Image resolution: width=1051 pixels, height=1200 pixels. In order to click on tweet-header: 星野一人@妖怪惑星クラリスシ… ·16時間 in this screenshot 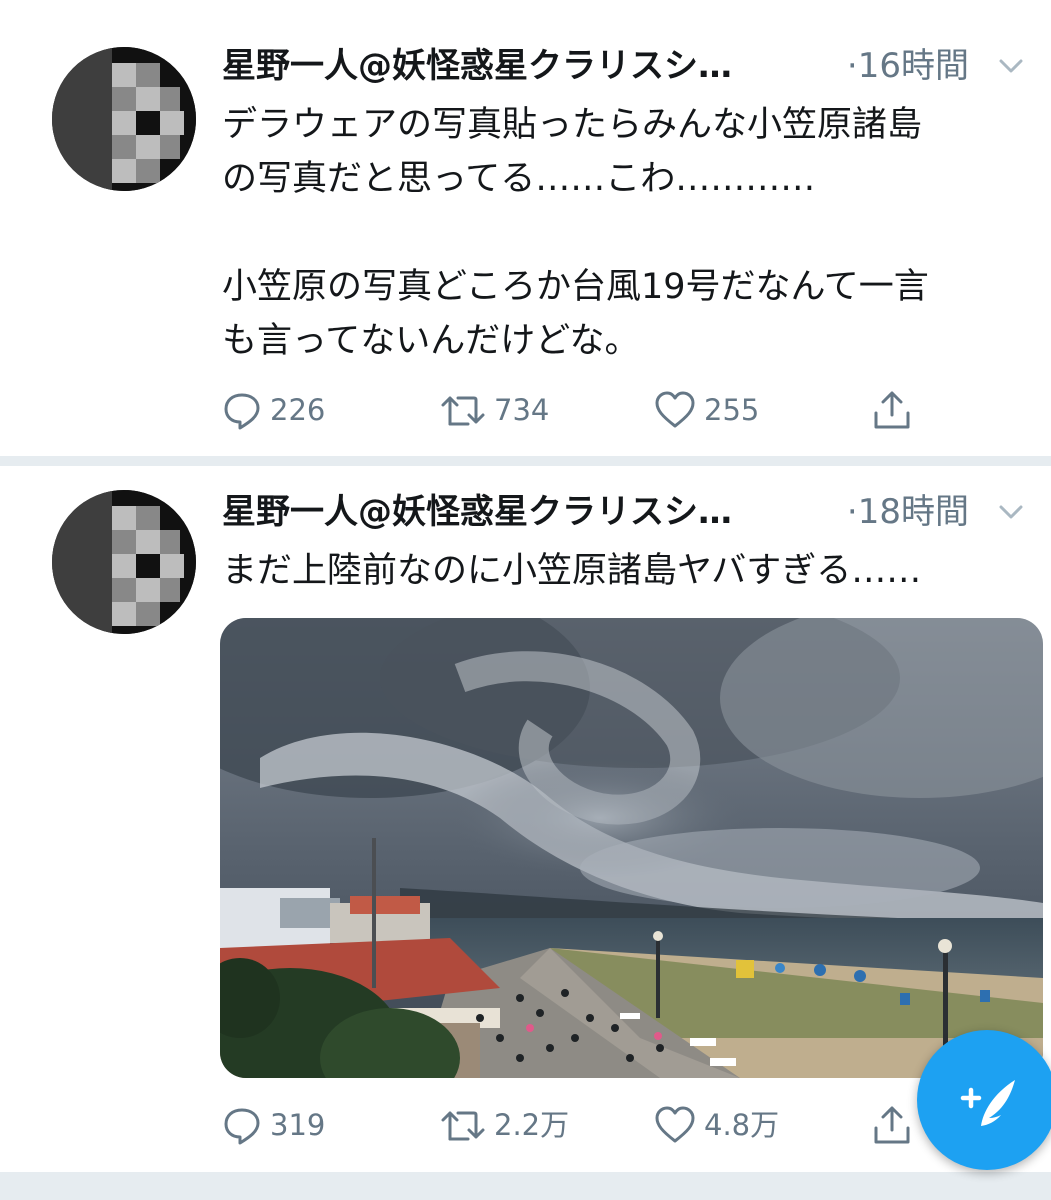, I will do `click(627, 66)`.